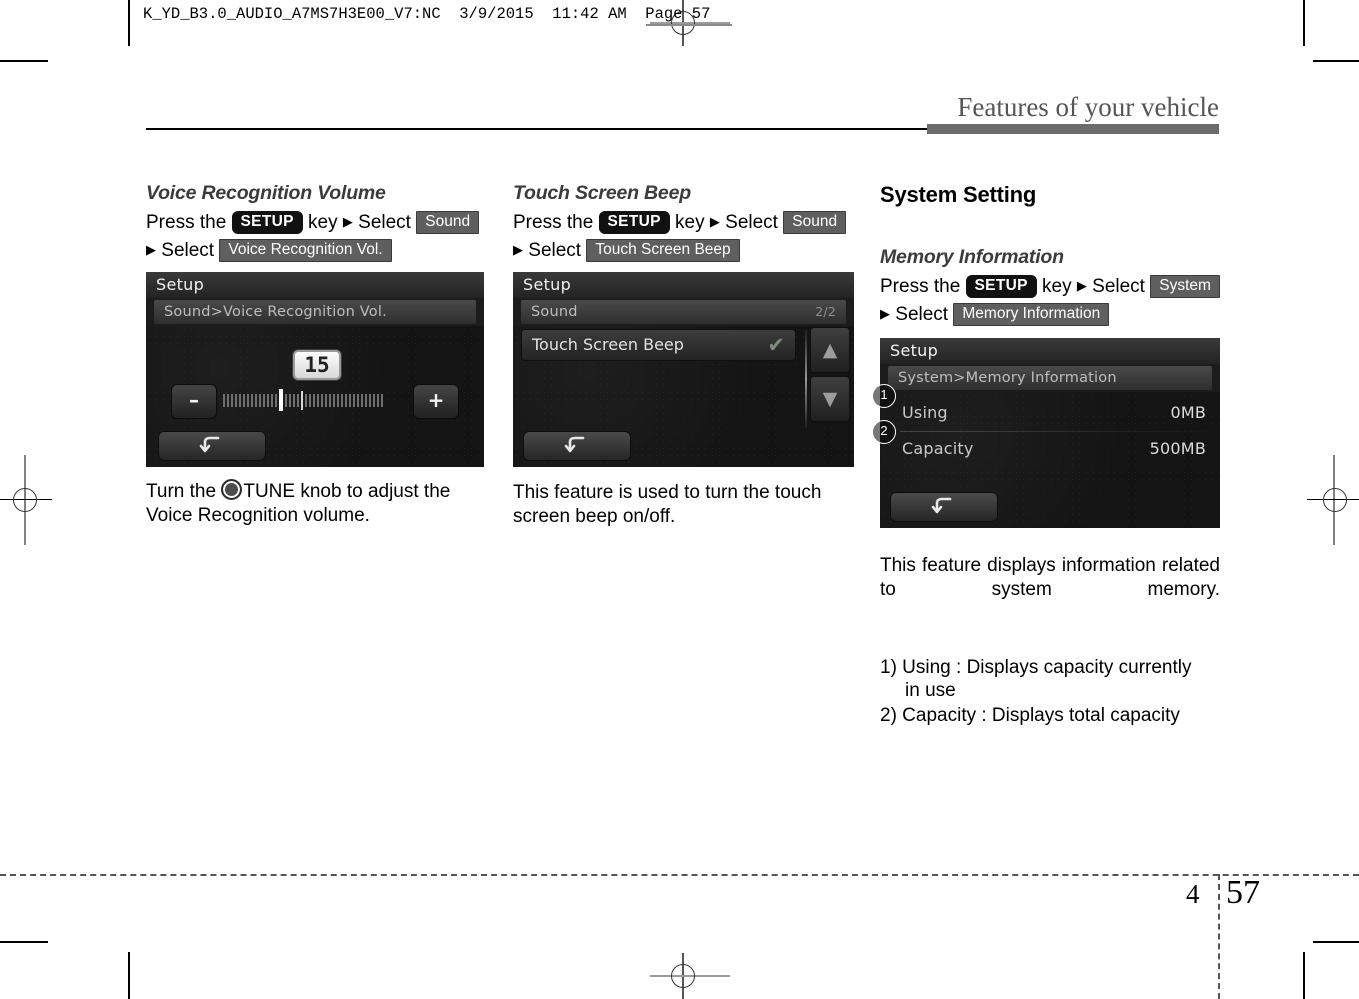 The width and height of the screenshot is (1359, 999). Describe the element at coordinates (776, 344) in the screenshot. I see `checkmark-icon: ✔` at that location.